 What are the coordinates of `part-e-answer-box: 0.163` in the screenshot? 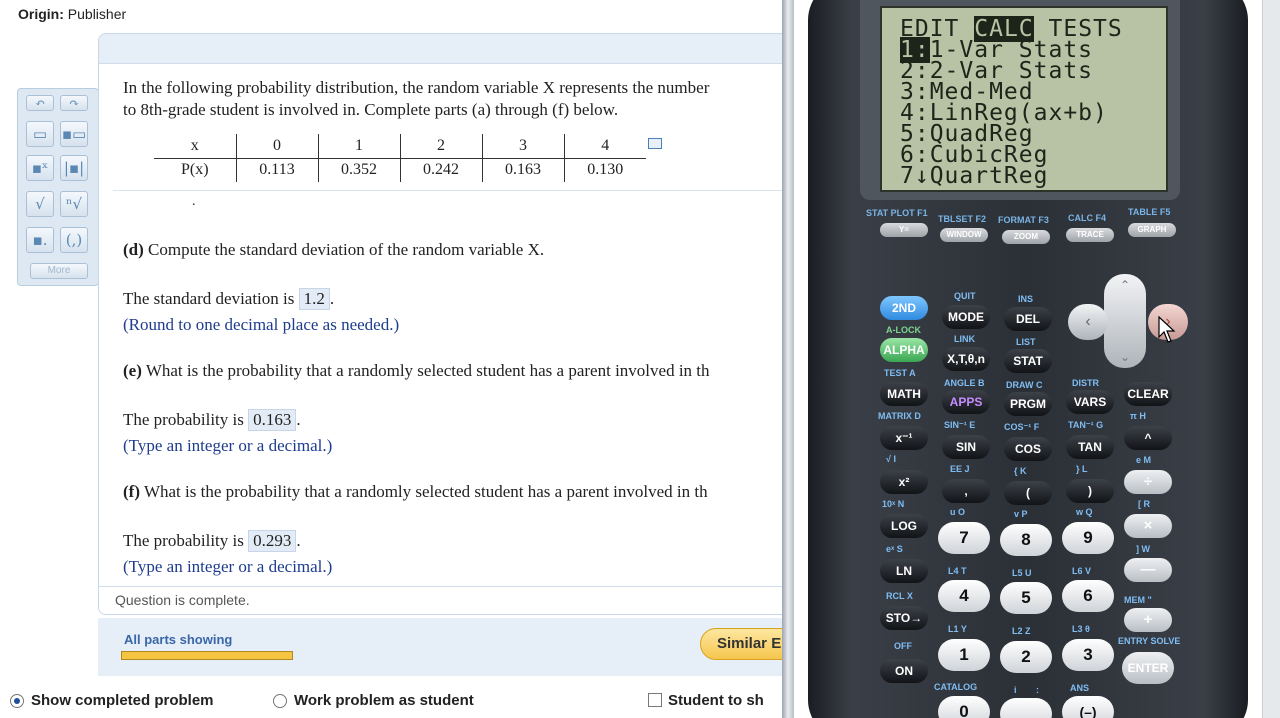 It's located at (272, 420).